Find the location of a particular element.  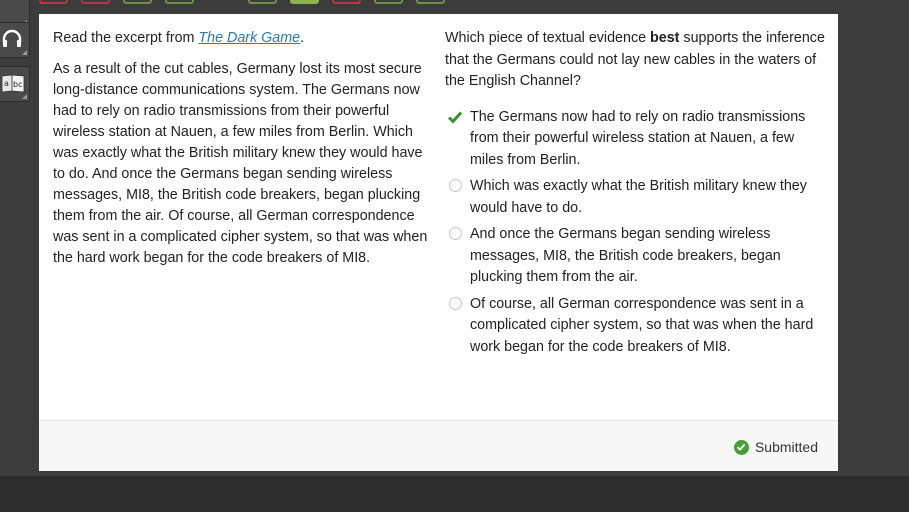

dictionary-tool-button: bc a is located at coordinates (15, 84).